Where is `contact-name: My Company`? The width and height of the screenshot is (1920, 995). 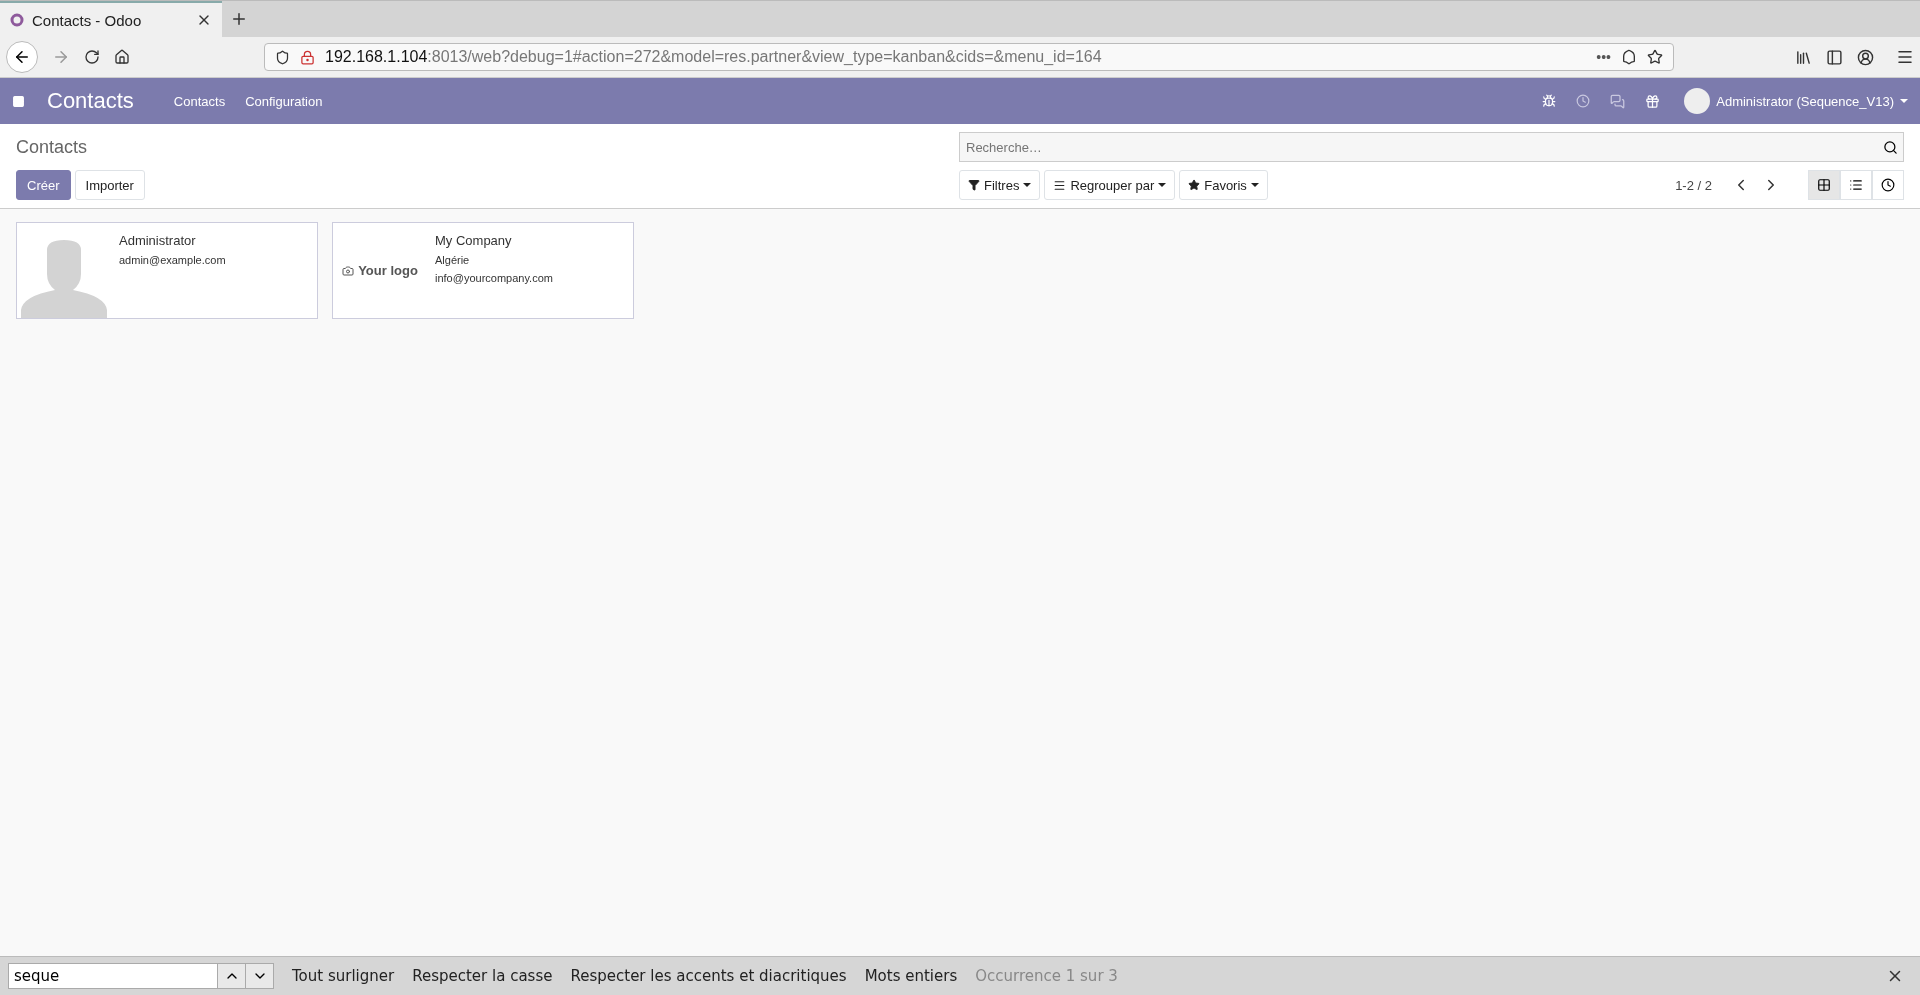
contact-name: My Company is located at coordinates (474, 240).